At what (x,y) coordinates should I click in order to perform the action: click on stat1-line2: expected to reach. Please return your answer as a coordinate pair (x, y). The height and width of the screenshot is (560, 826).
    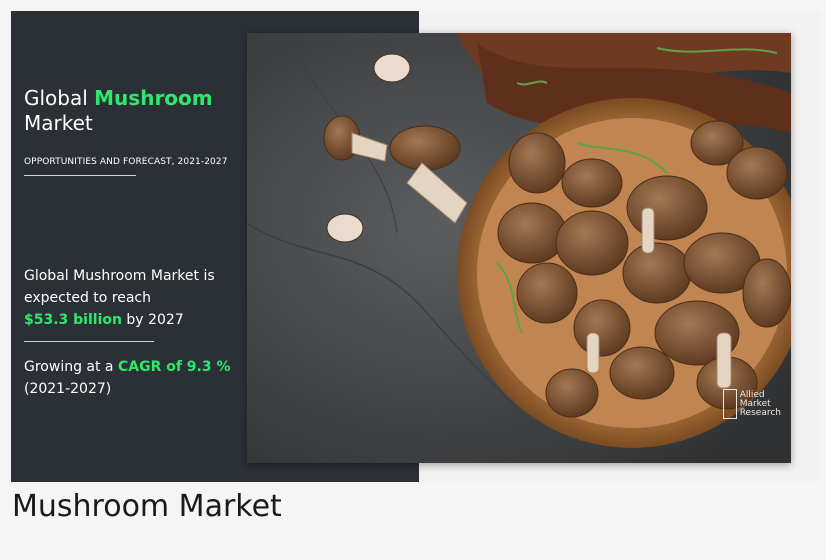
    Looking at the image, I should click on (88, 298).